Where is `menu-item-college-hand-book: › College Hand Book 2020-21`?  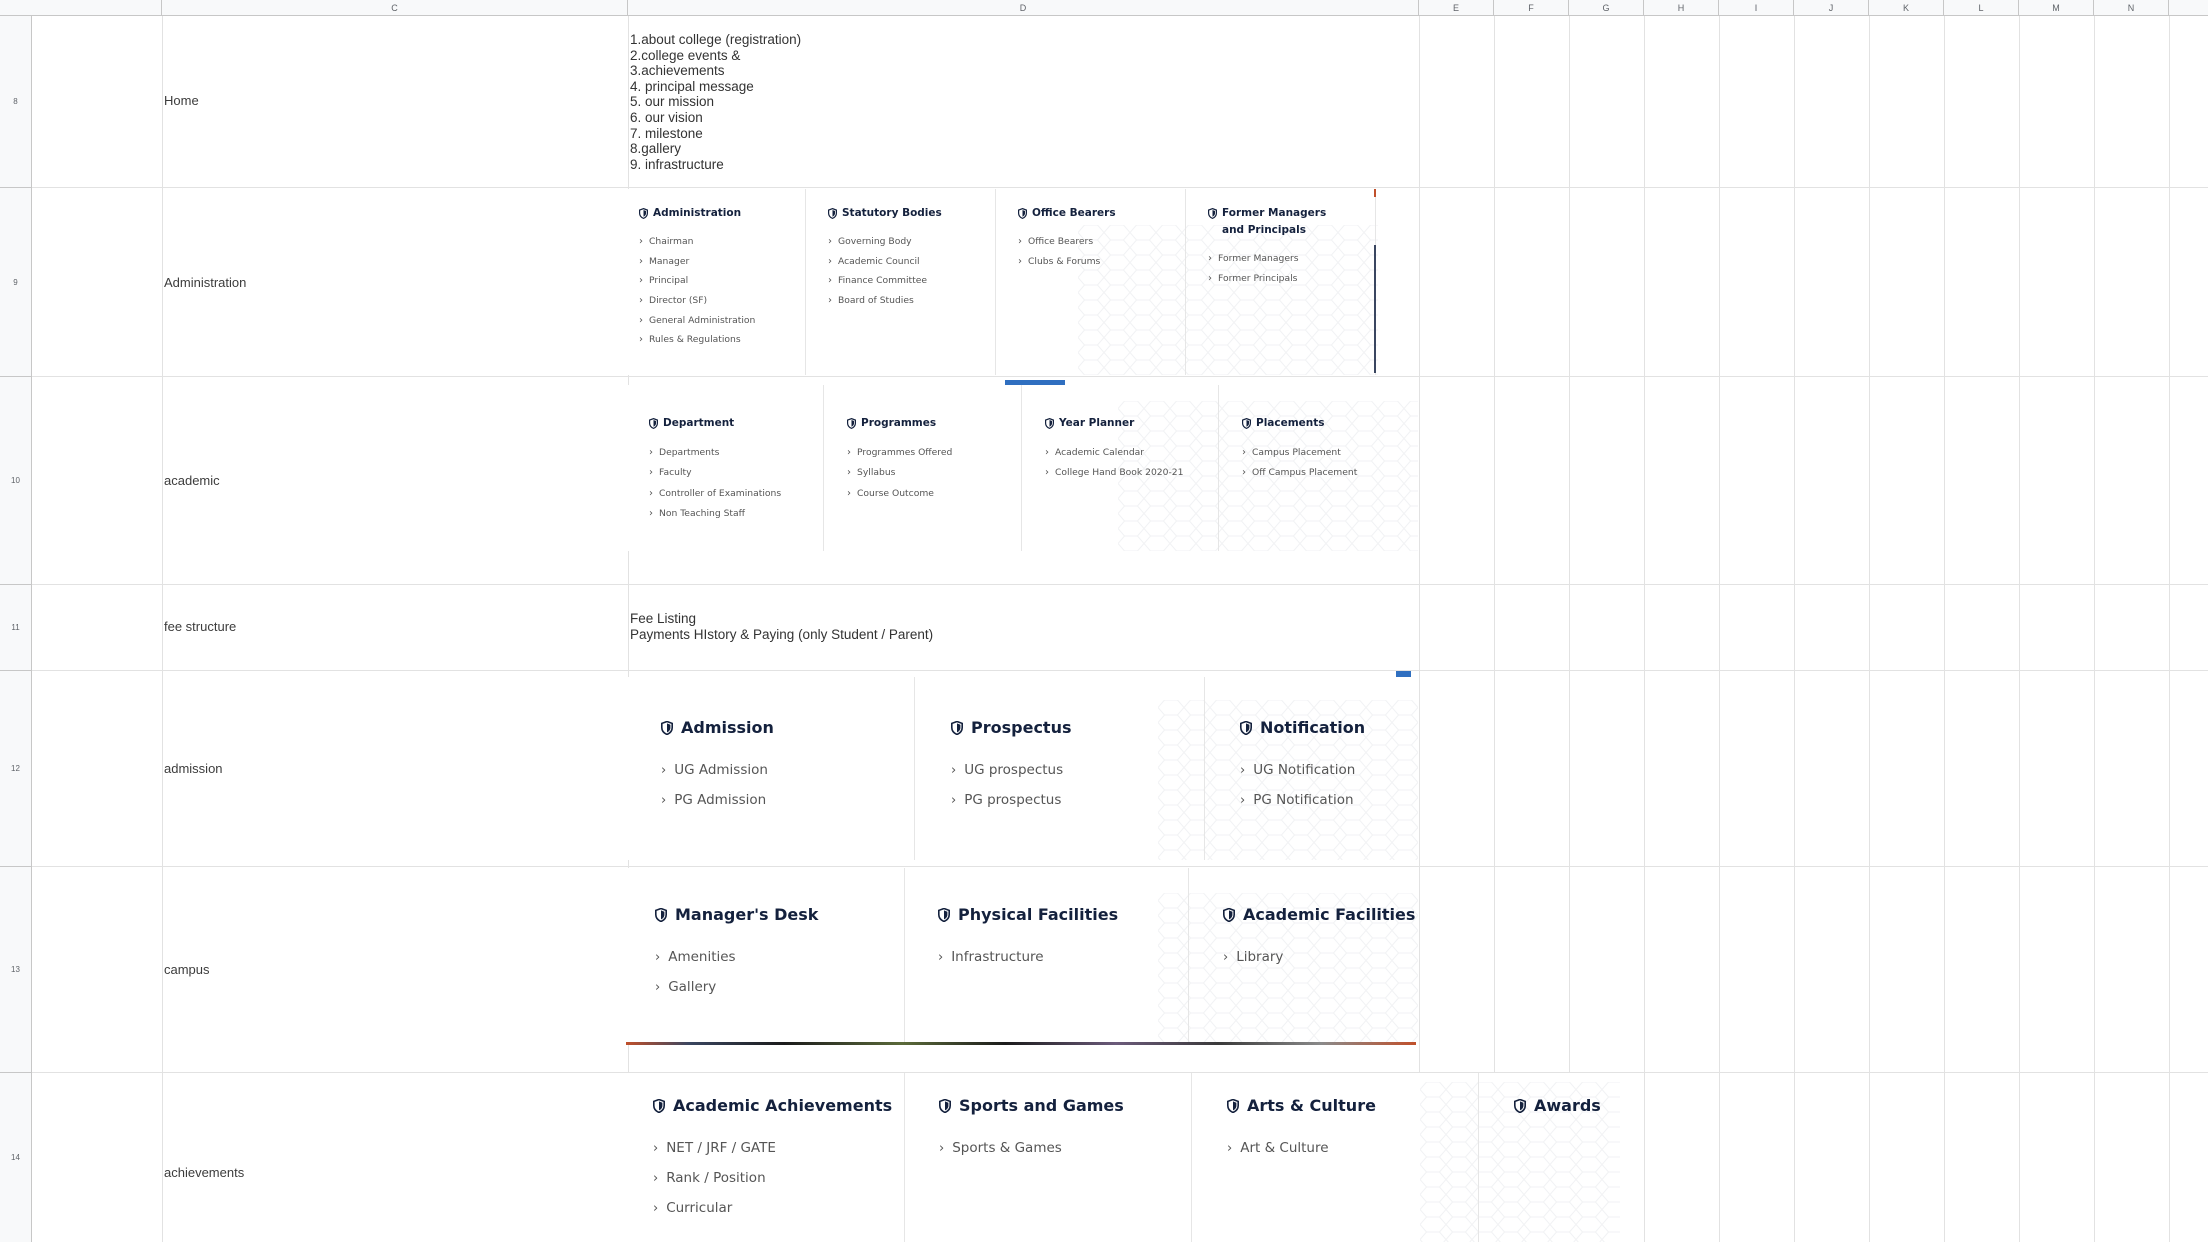 menu-item-college-hand-book: › College Hand Book 2020-21 is located at coordinates (1131, 473).